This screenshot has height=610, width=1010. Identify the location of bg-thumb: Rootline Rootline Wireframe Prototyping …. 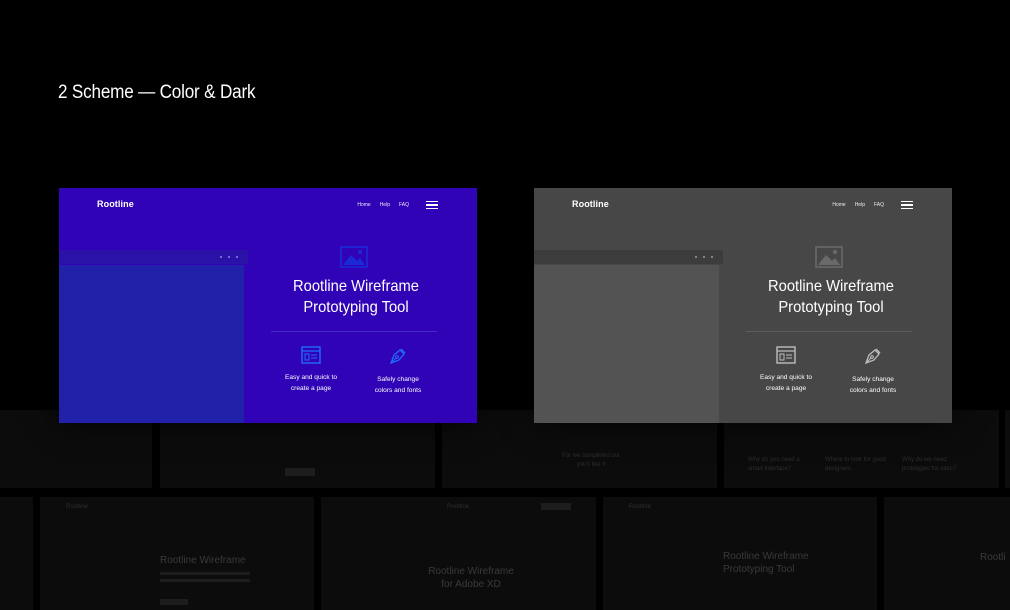
(740, 553).